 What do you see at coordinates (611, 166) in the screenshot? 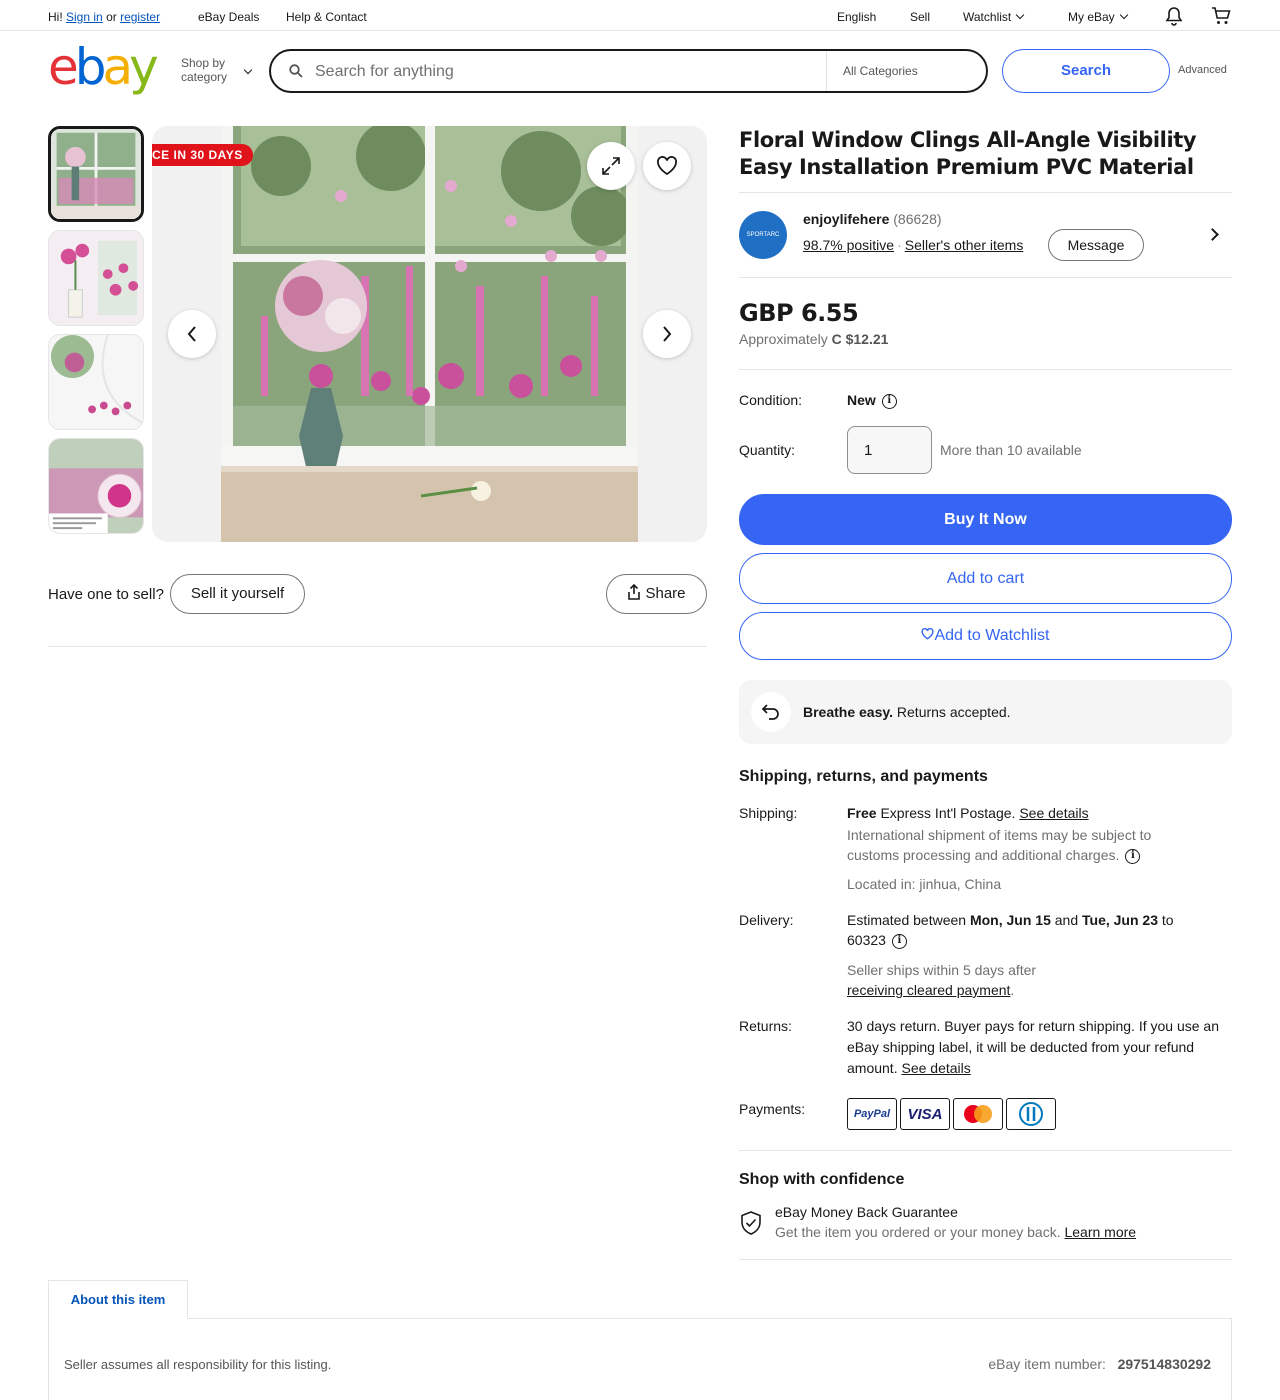
I see `expand-image-button` at bounding box center [611, 166].